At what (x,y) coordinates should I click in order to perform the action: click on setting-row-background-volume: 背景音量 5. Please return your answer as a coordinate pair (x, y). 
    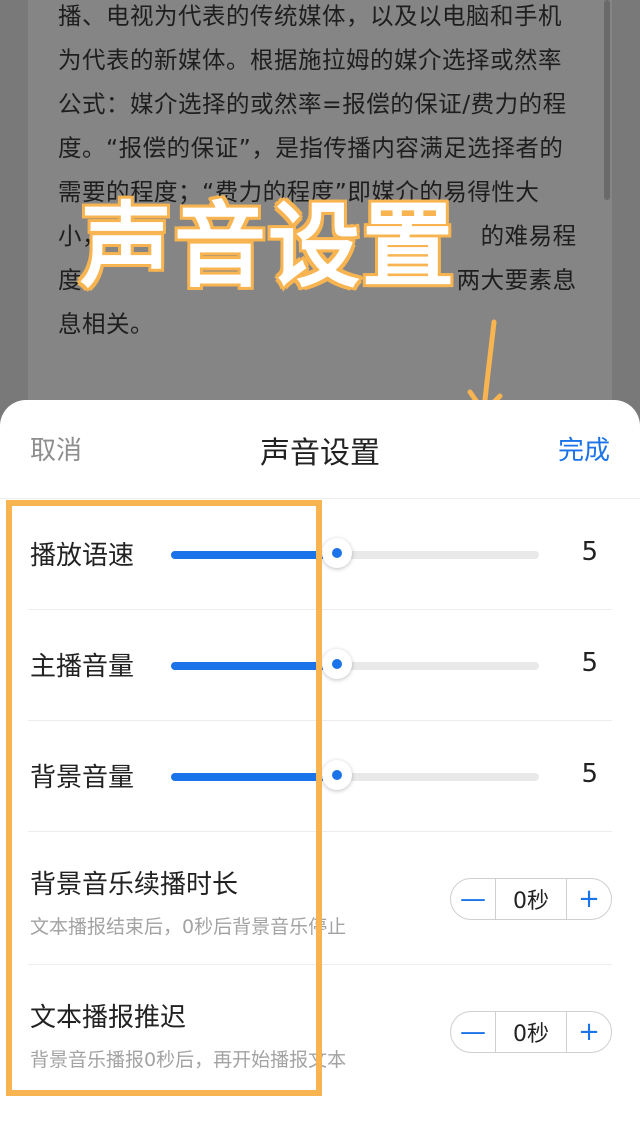
    Looking at the image, I should click on (320, 776).